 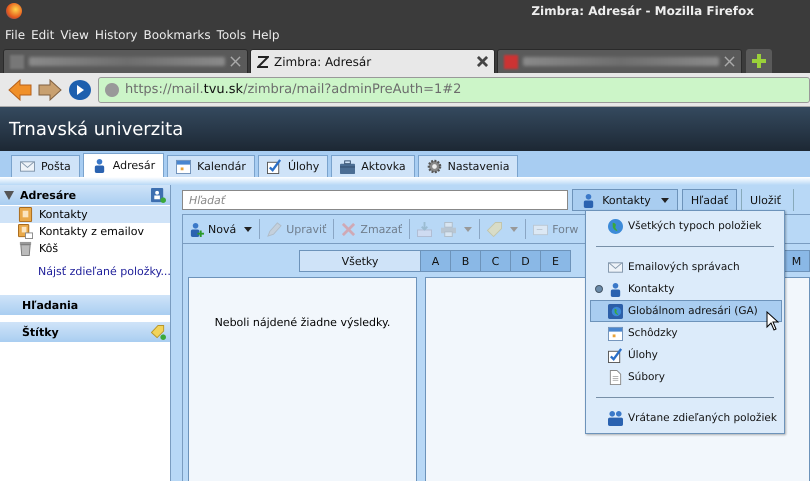 I want to click on document-icon, so click(x=615, y=377).